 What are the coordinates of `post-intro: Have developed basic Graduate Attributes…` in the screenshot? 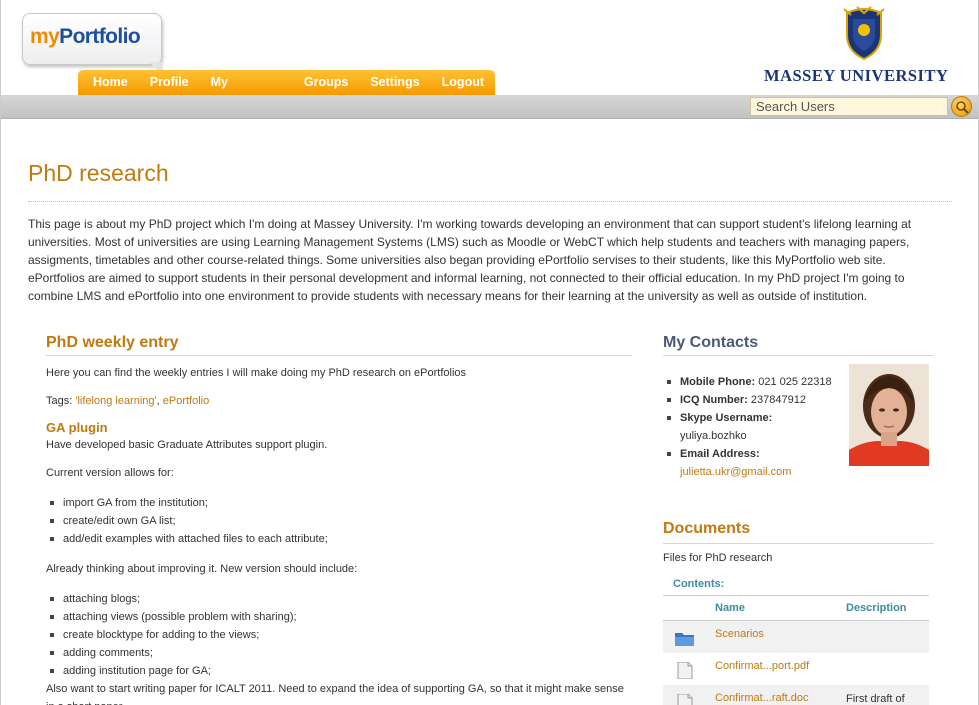 It's located at (187, 445).